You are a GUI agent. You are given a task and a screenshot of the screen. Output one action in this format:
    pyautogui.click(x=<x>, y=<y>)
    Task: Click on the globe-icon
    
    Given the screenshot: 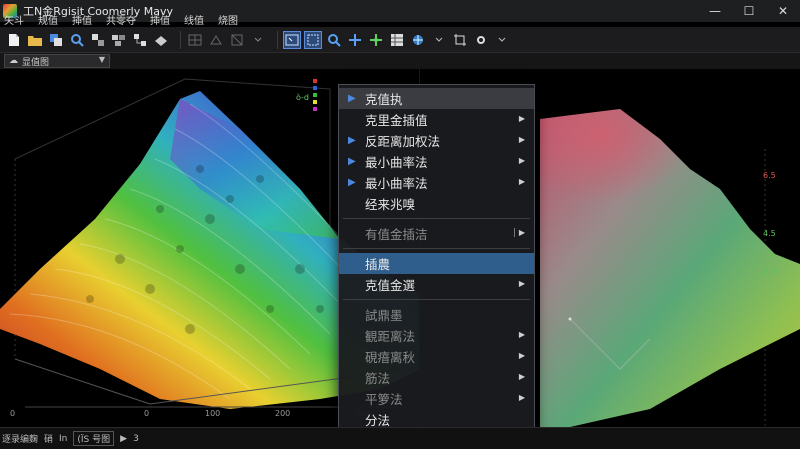 What is the action you would take?
    pyautogui.click(x=418, y=40)
    